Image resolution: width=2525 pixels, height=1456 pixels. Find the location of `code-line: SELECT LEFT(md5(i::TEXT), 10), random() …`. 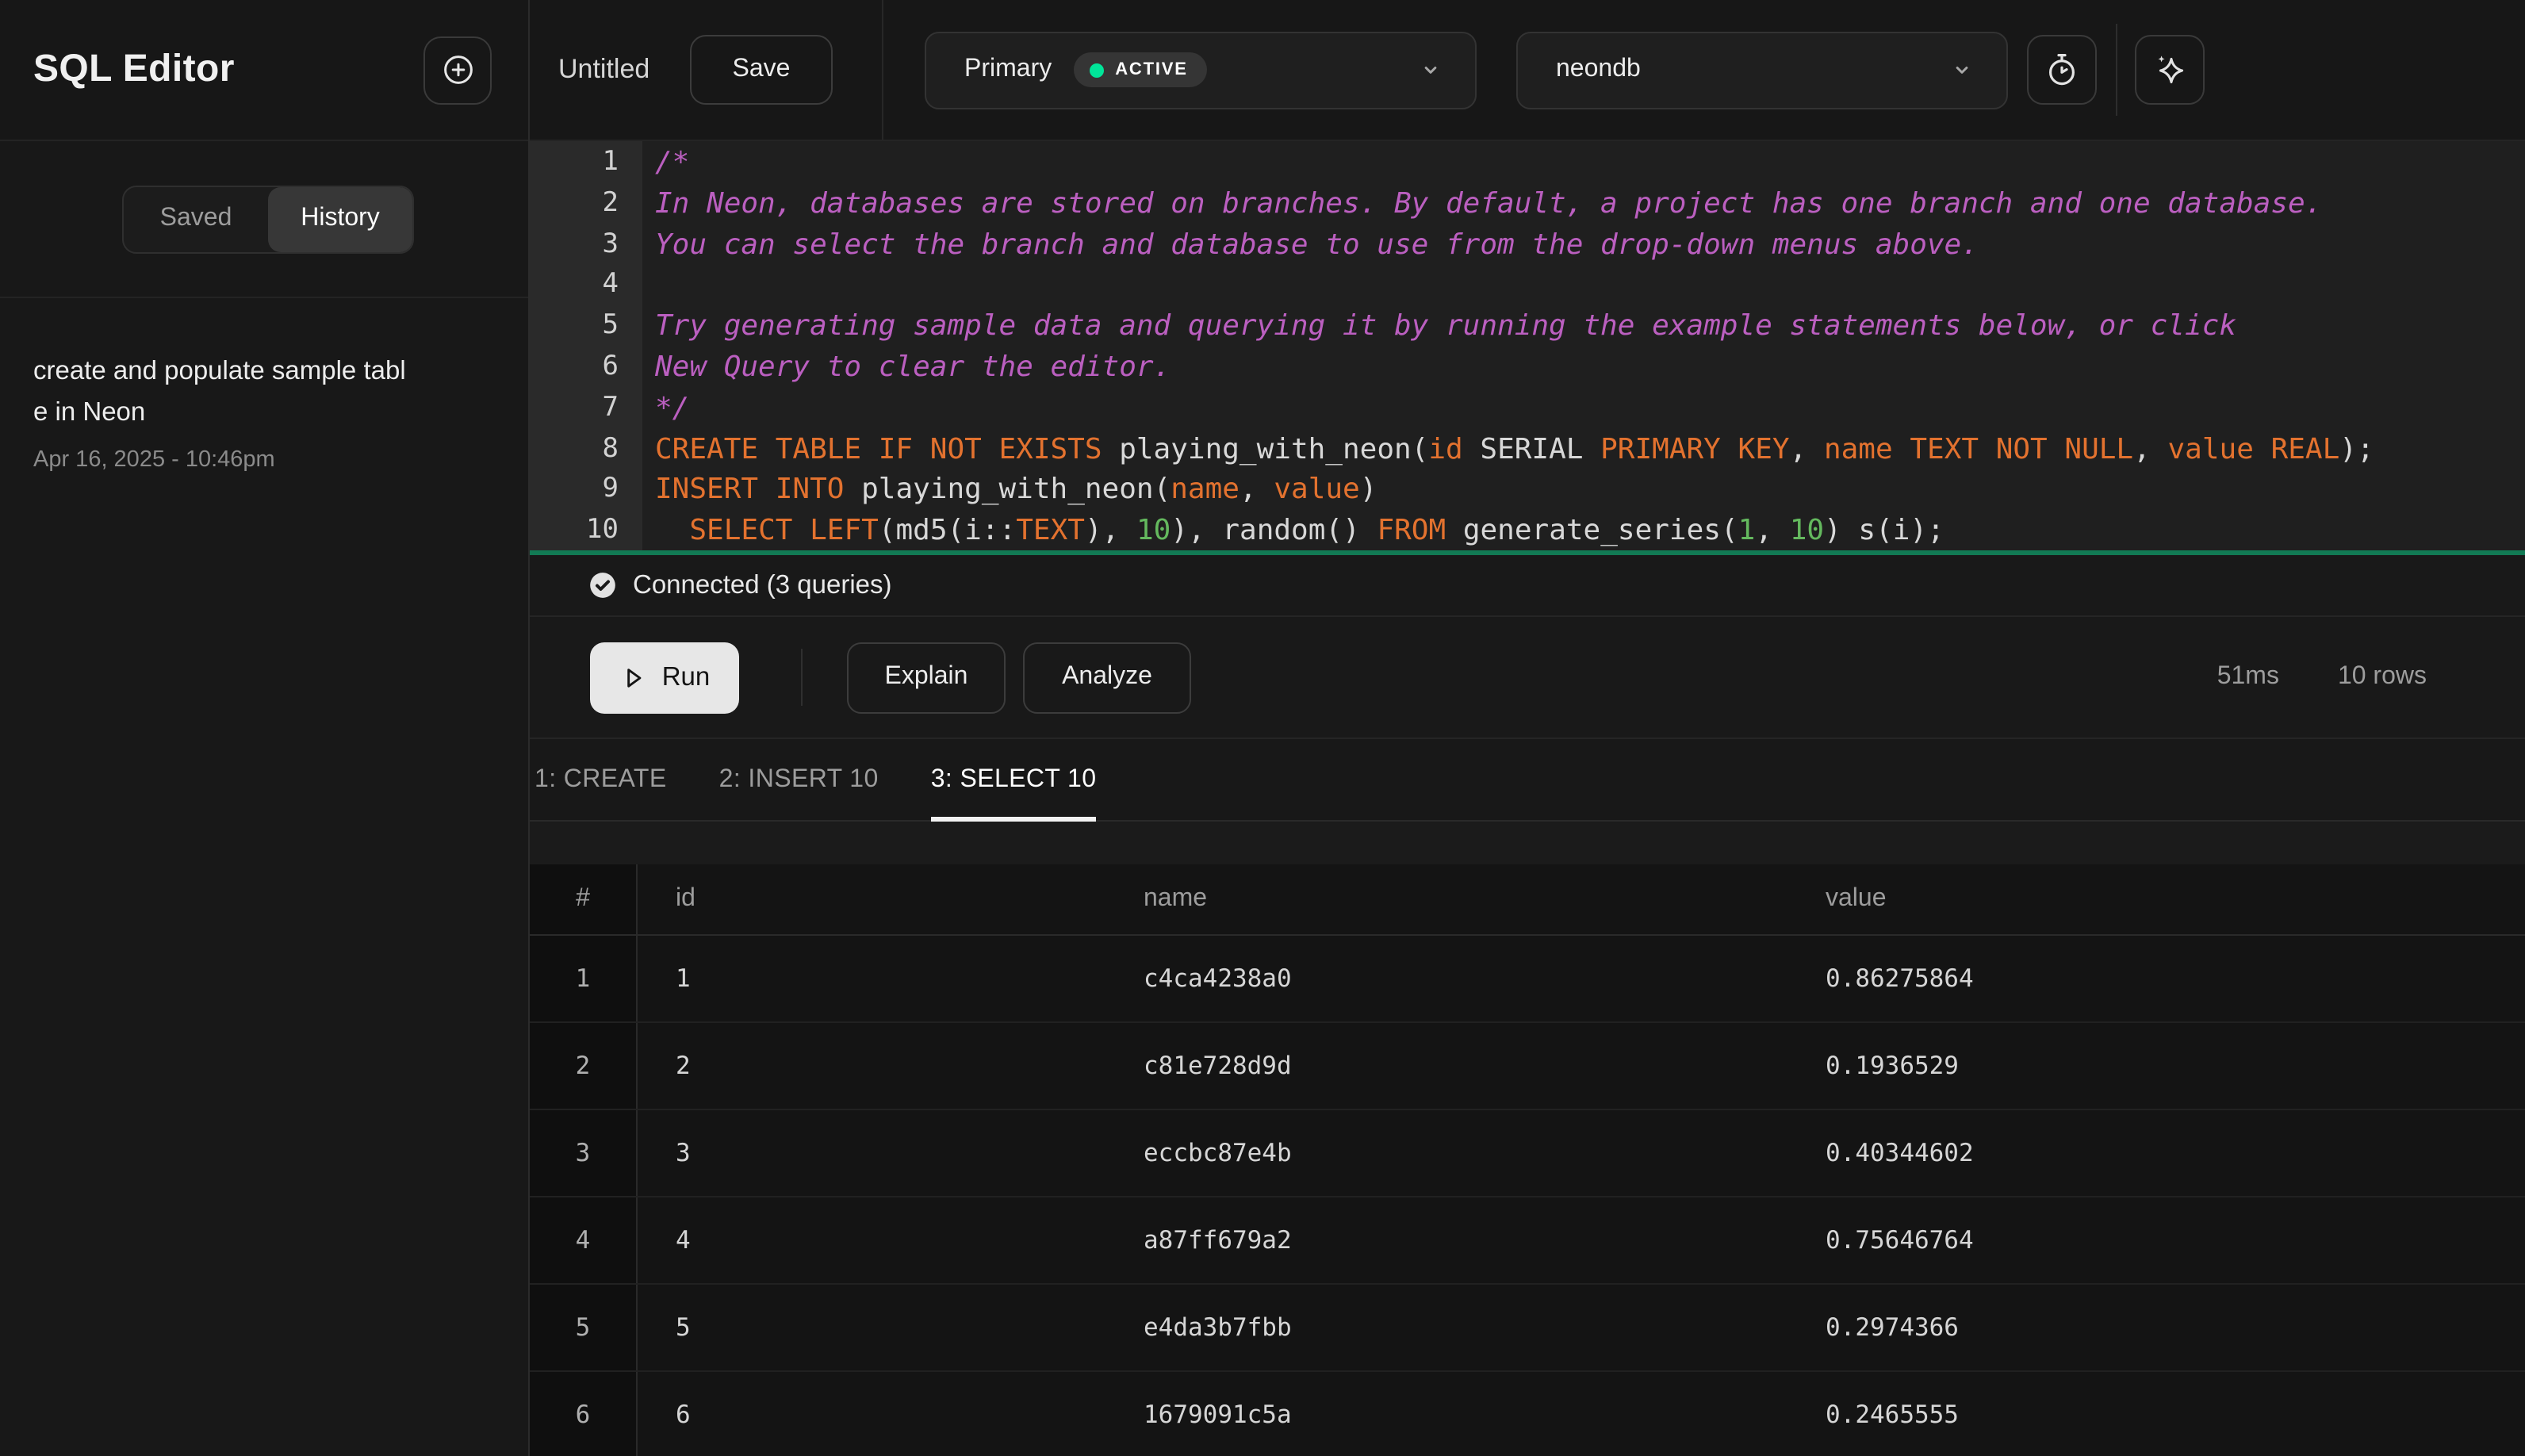

code-line: SELECT LEFT(md5(i::TEXT), 10), random() … is located at coordinates (1317, 531).